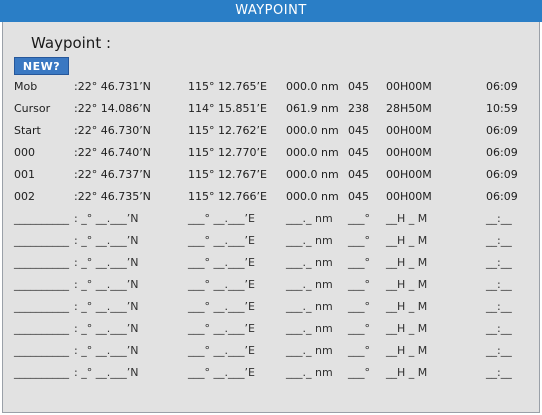 The image size is (542, 415). I want to click on waypoint-name: 002, so click(24, 196).